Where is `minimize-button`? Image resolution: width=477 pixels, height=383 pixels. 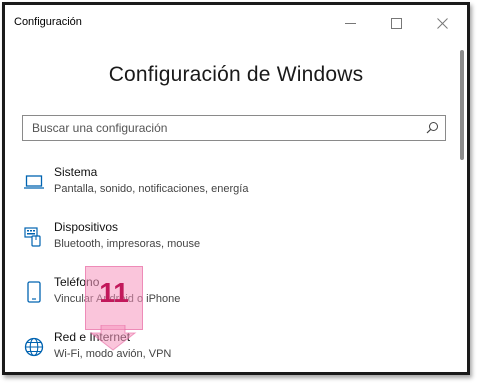 minimize-button is located at coordinates (350, 23).